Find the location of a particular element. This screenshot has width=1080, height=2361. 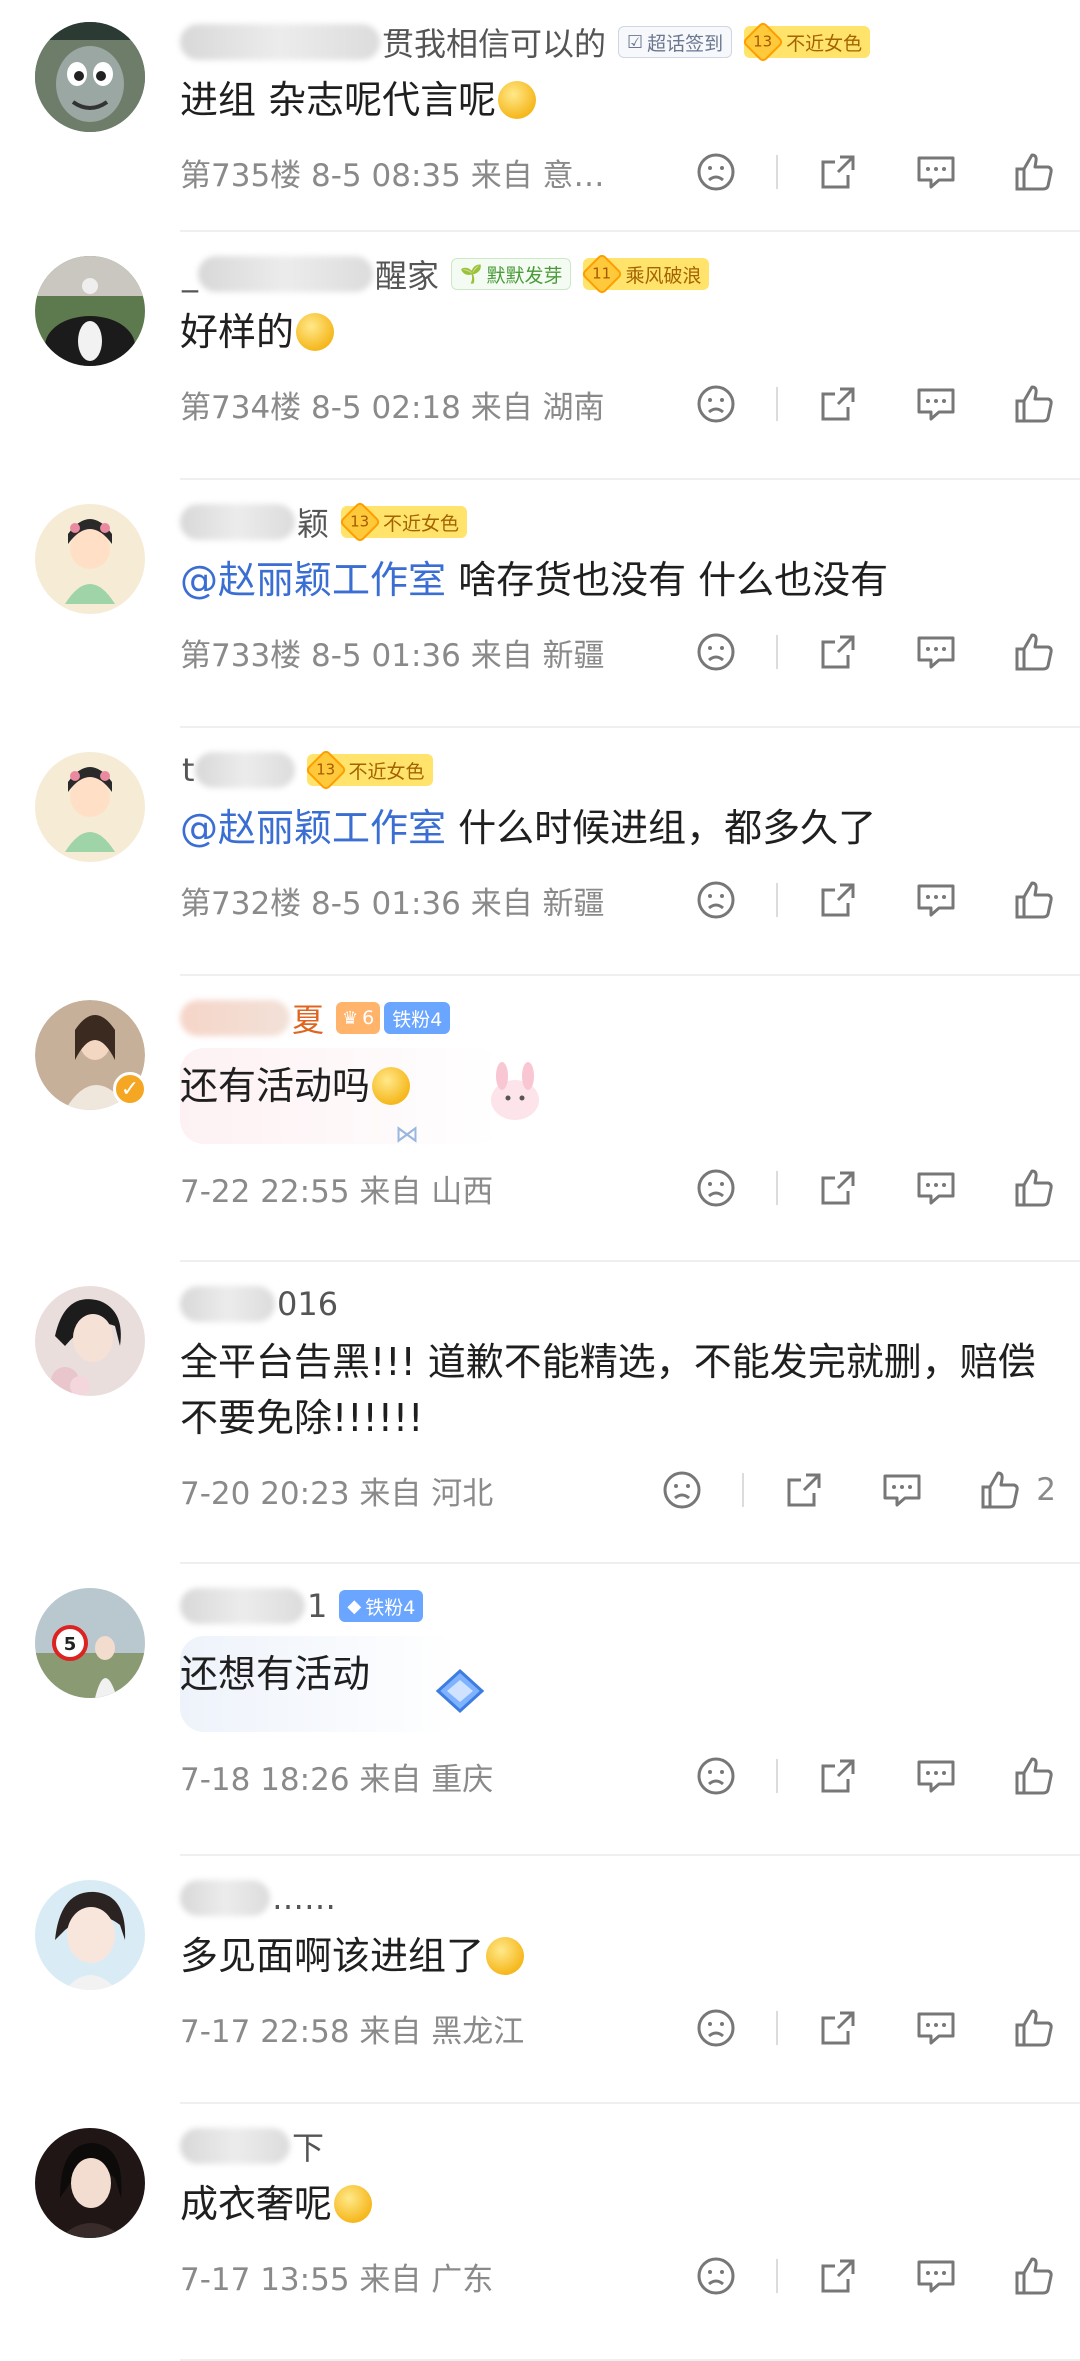

comment-meta: 7-17 22:58 来自 黑龙江 is located at coordinates (352, 2031).